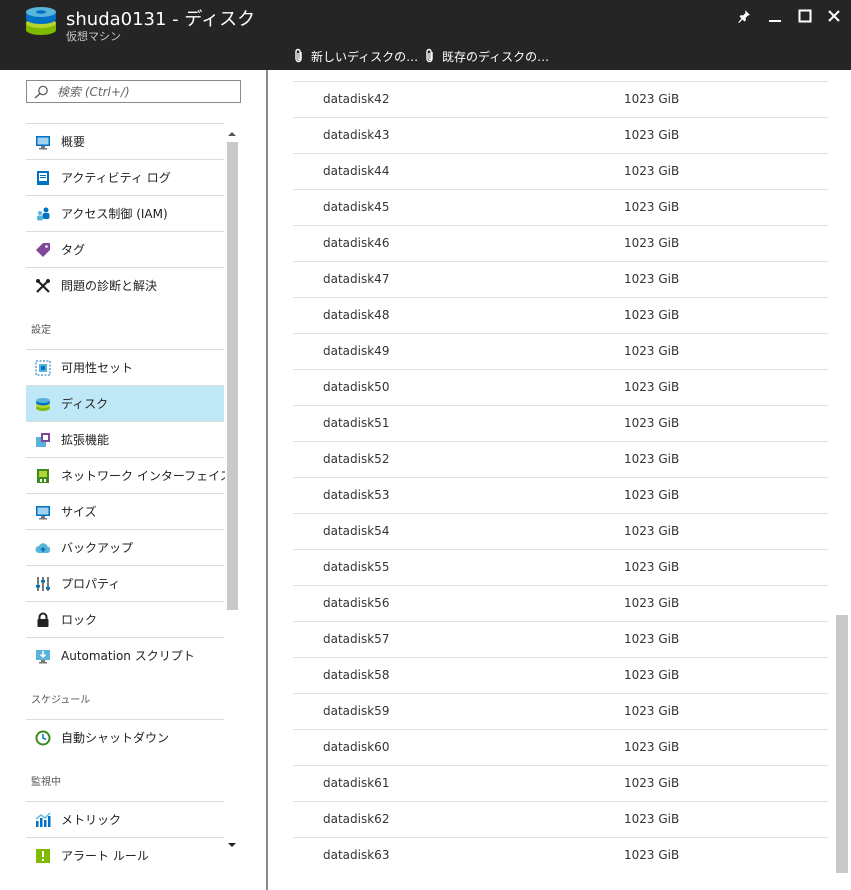 Image resolution: width=851 pixels, height=890 pixels. What do you see at coordinates (125, 819) in the screenshot?
I see `menu-item-metrics: メトリック` at bounding box center [125, 819].